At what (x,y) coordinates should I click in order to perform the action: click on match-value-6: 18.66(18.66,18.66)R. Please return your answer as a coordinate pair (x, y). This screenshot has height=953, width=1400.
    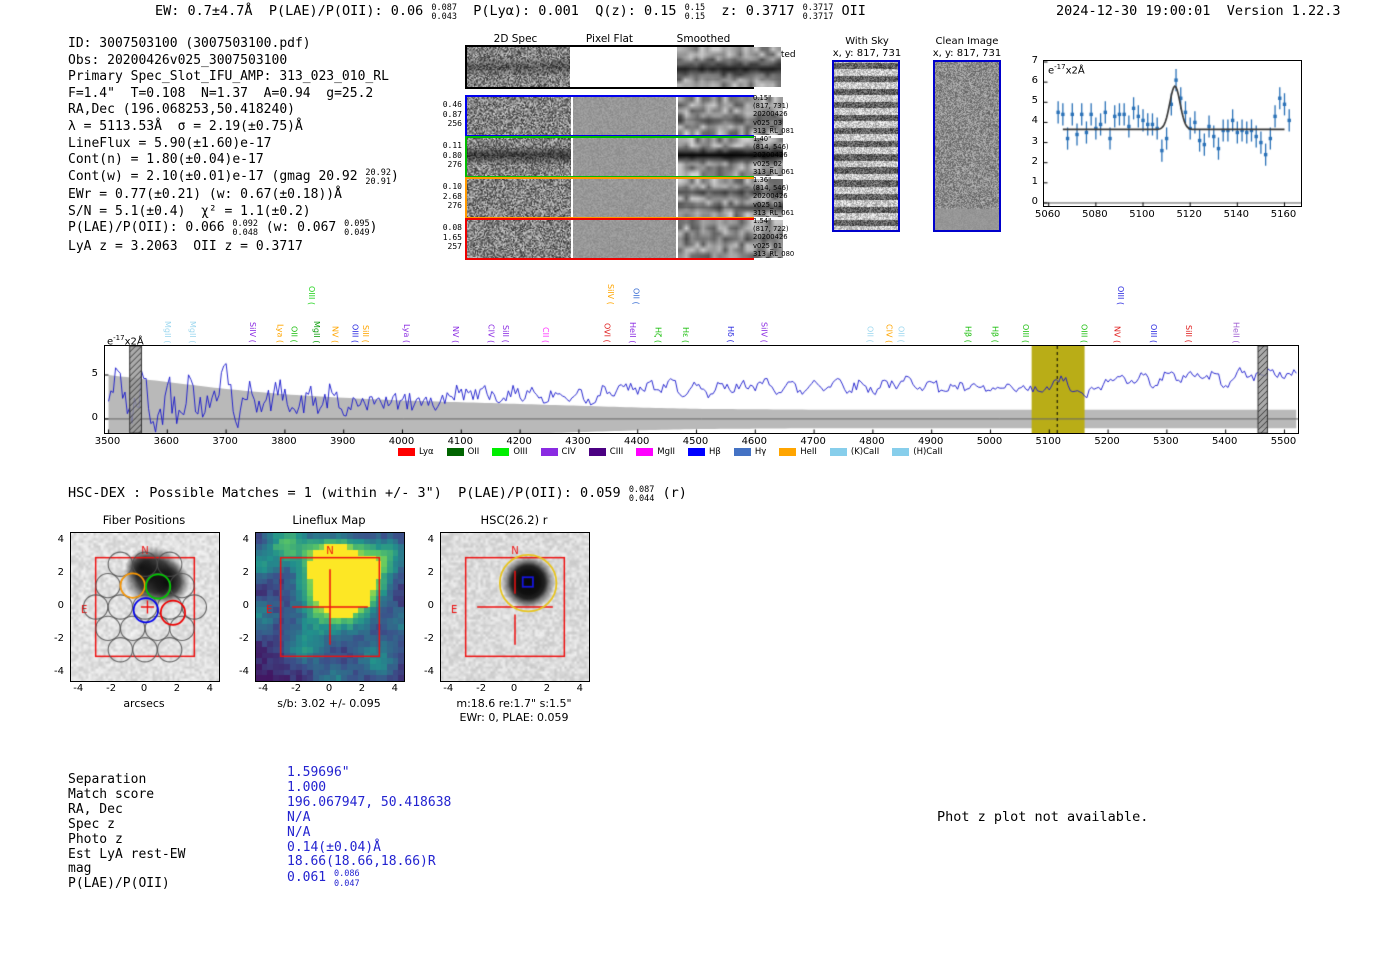
    Looking at the image, I should click on (361, 862).